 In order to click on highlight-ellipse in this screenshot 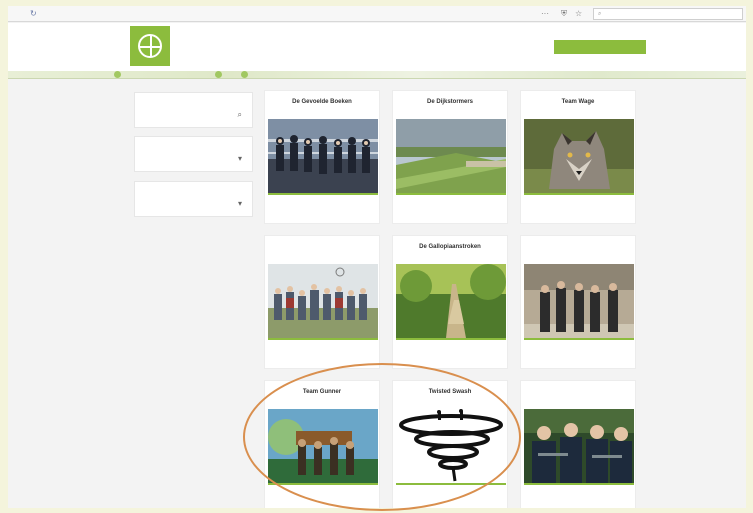, I will do `click(382, 437)`.